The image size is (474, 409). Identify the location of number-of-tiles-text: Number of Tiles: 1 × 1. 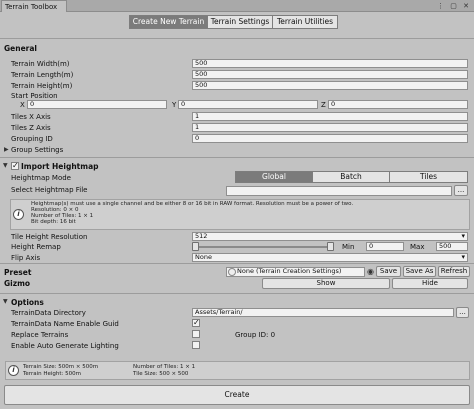
(164, 367).